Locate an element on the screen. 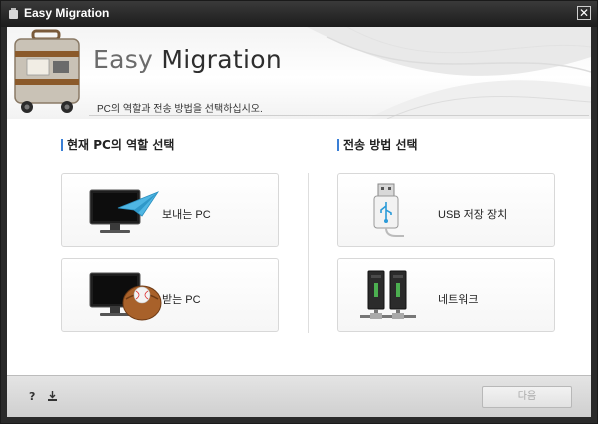  network-option: 네트워크 is located at coordinates (446, 295).